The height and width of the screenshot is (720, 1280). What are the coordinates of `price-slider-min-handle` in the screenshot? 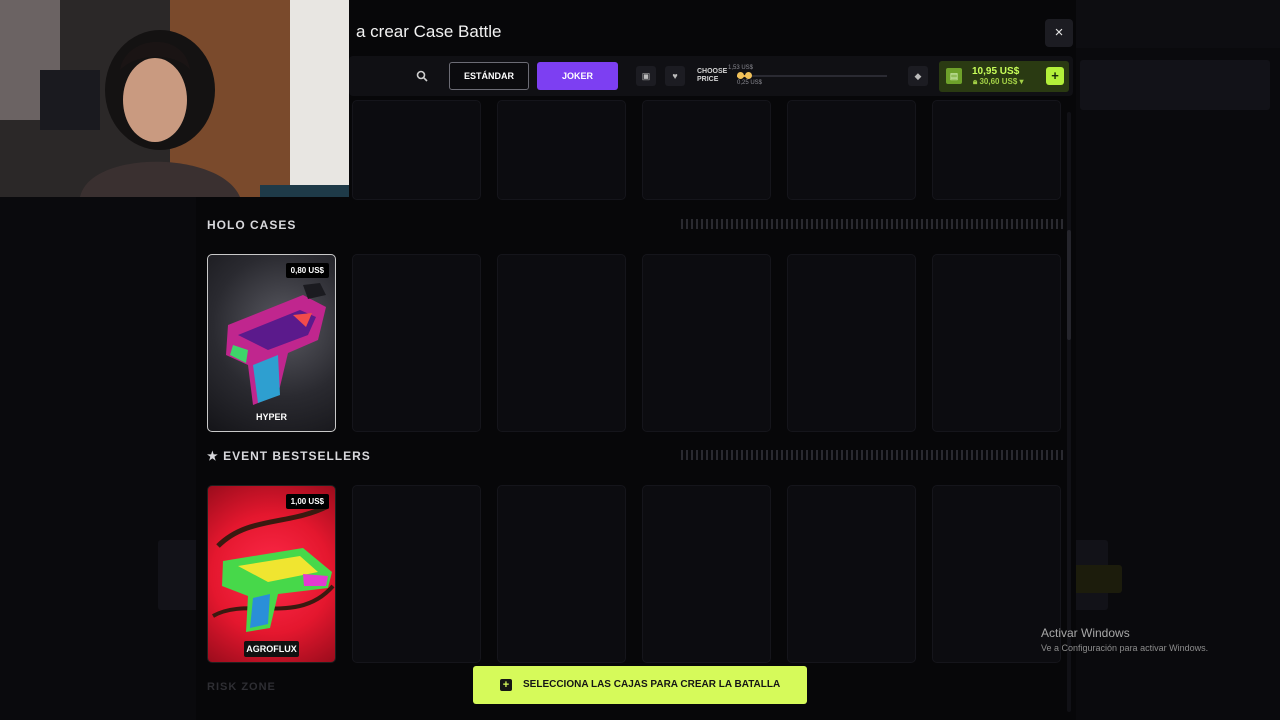 It's located at (740, 75).